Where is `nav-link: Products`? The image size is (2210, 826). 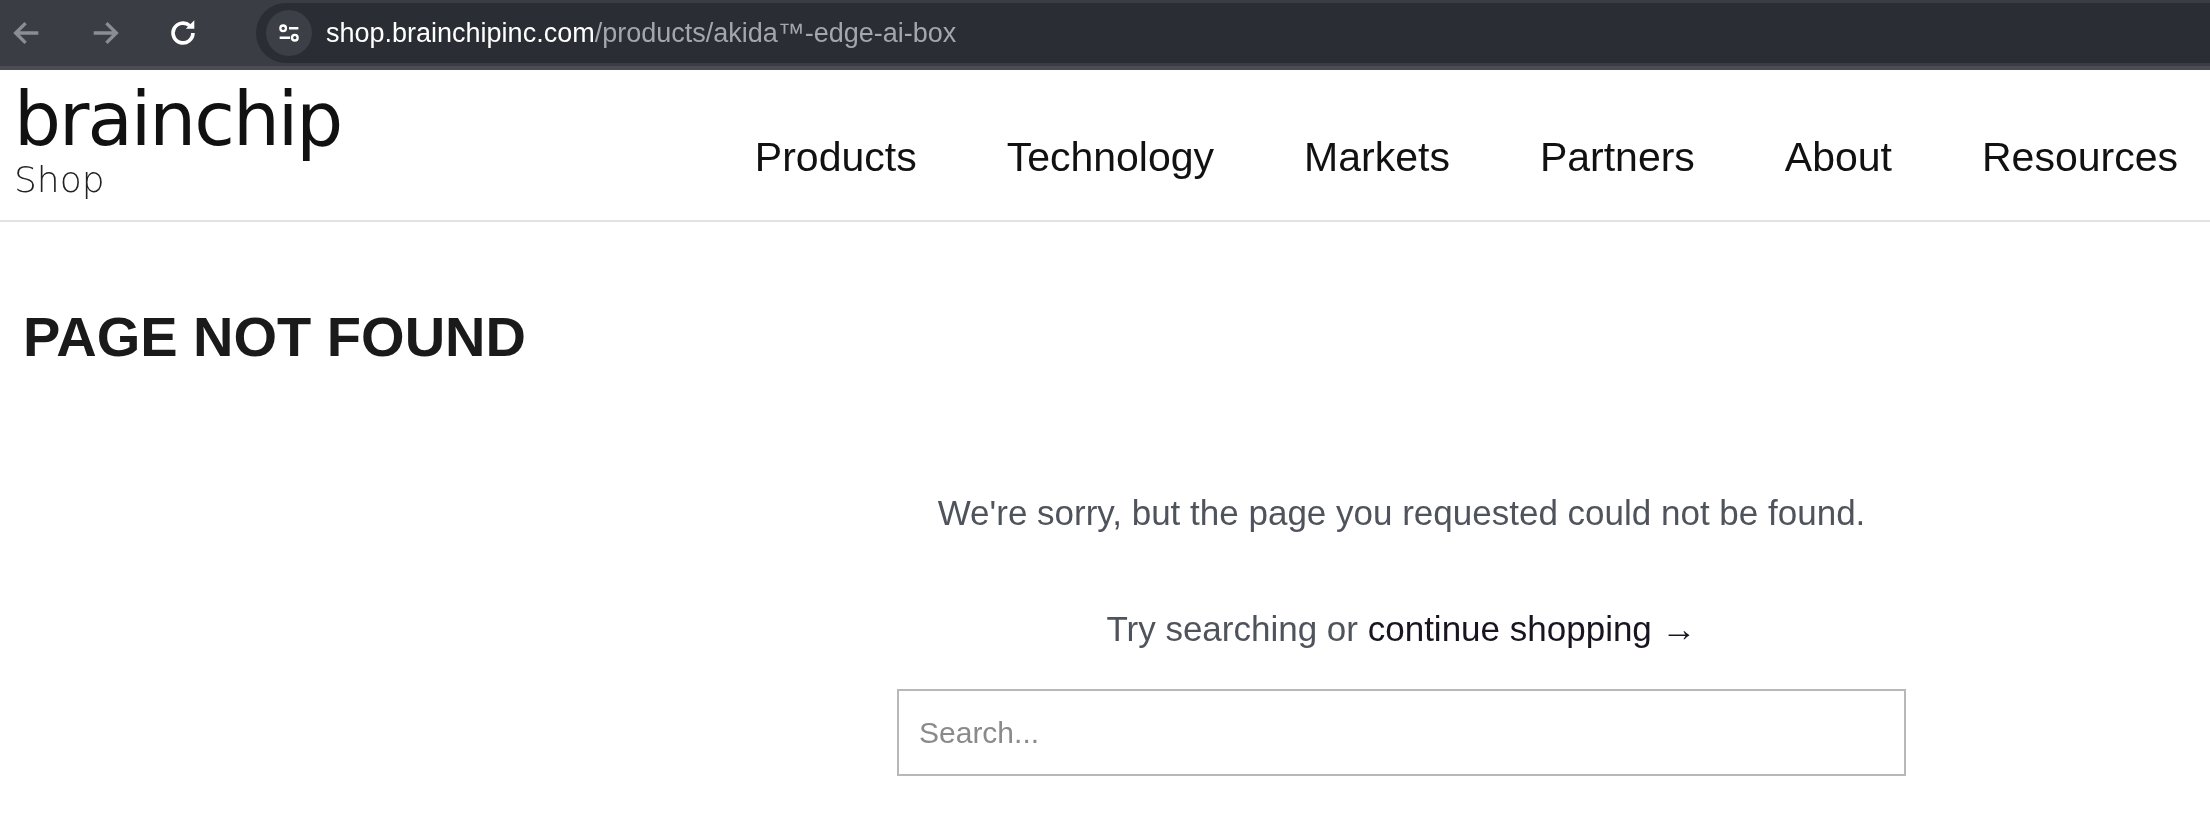 nav-link: Products is located at coordinates (835, 157).